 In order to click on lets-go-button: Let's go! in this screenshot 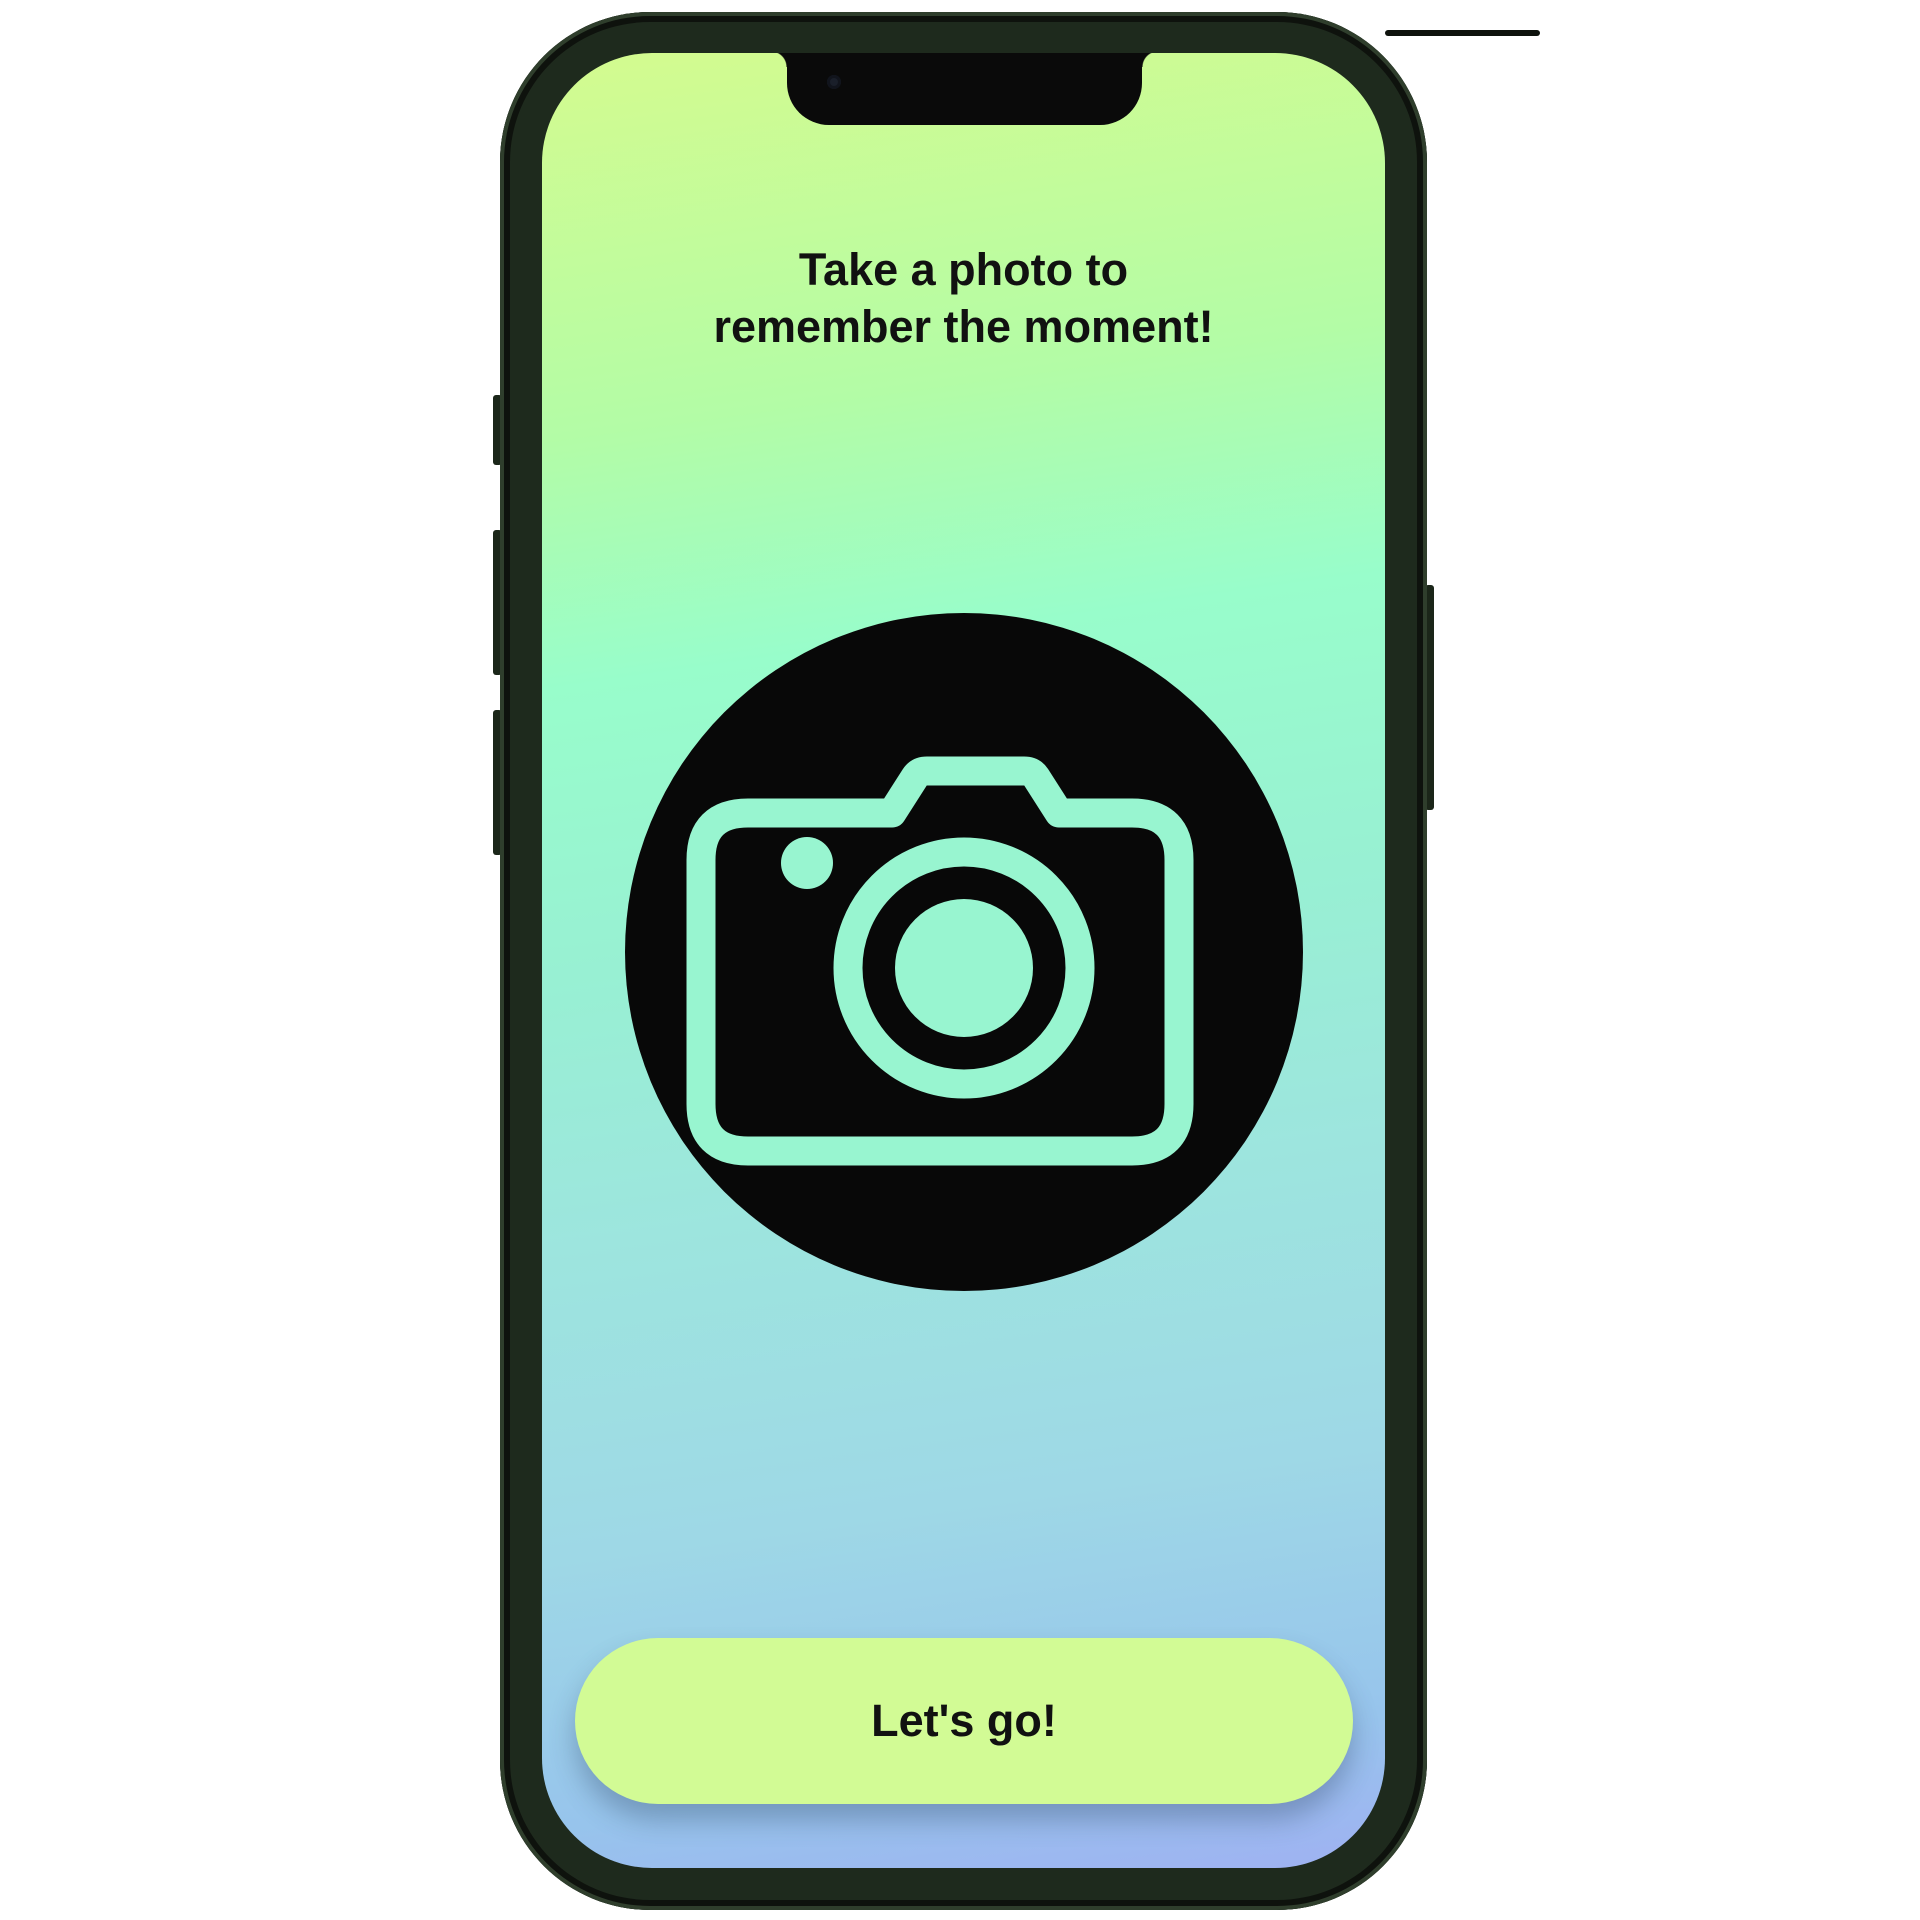, I will do `click(964, 1721)`.